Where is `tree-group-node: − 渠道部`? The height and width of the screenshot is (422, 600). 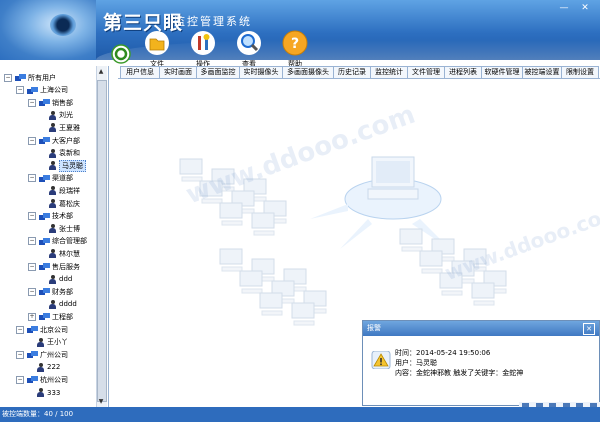 tree-group-node: − 渠道部 is located at coordinates (50, 178).